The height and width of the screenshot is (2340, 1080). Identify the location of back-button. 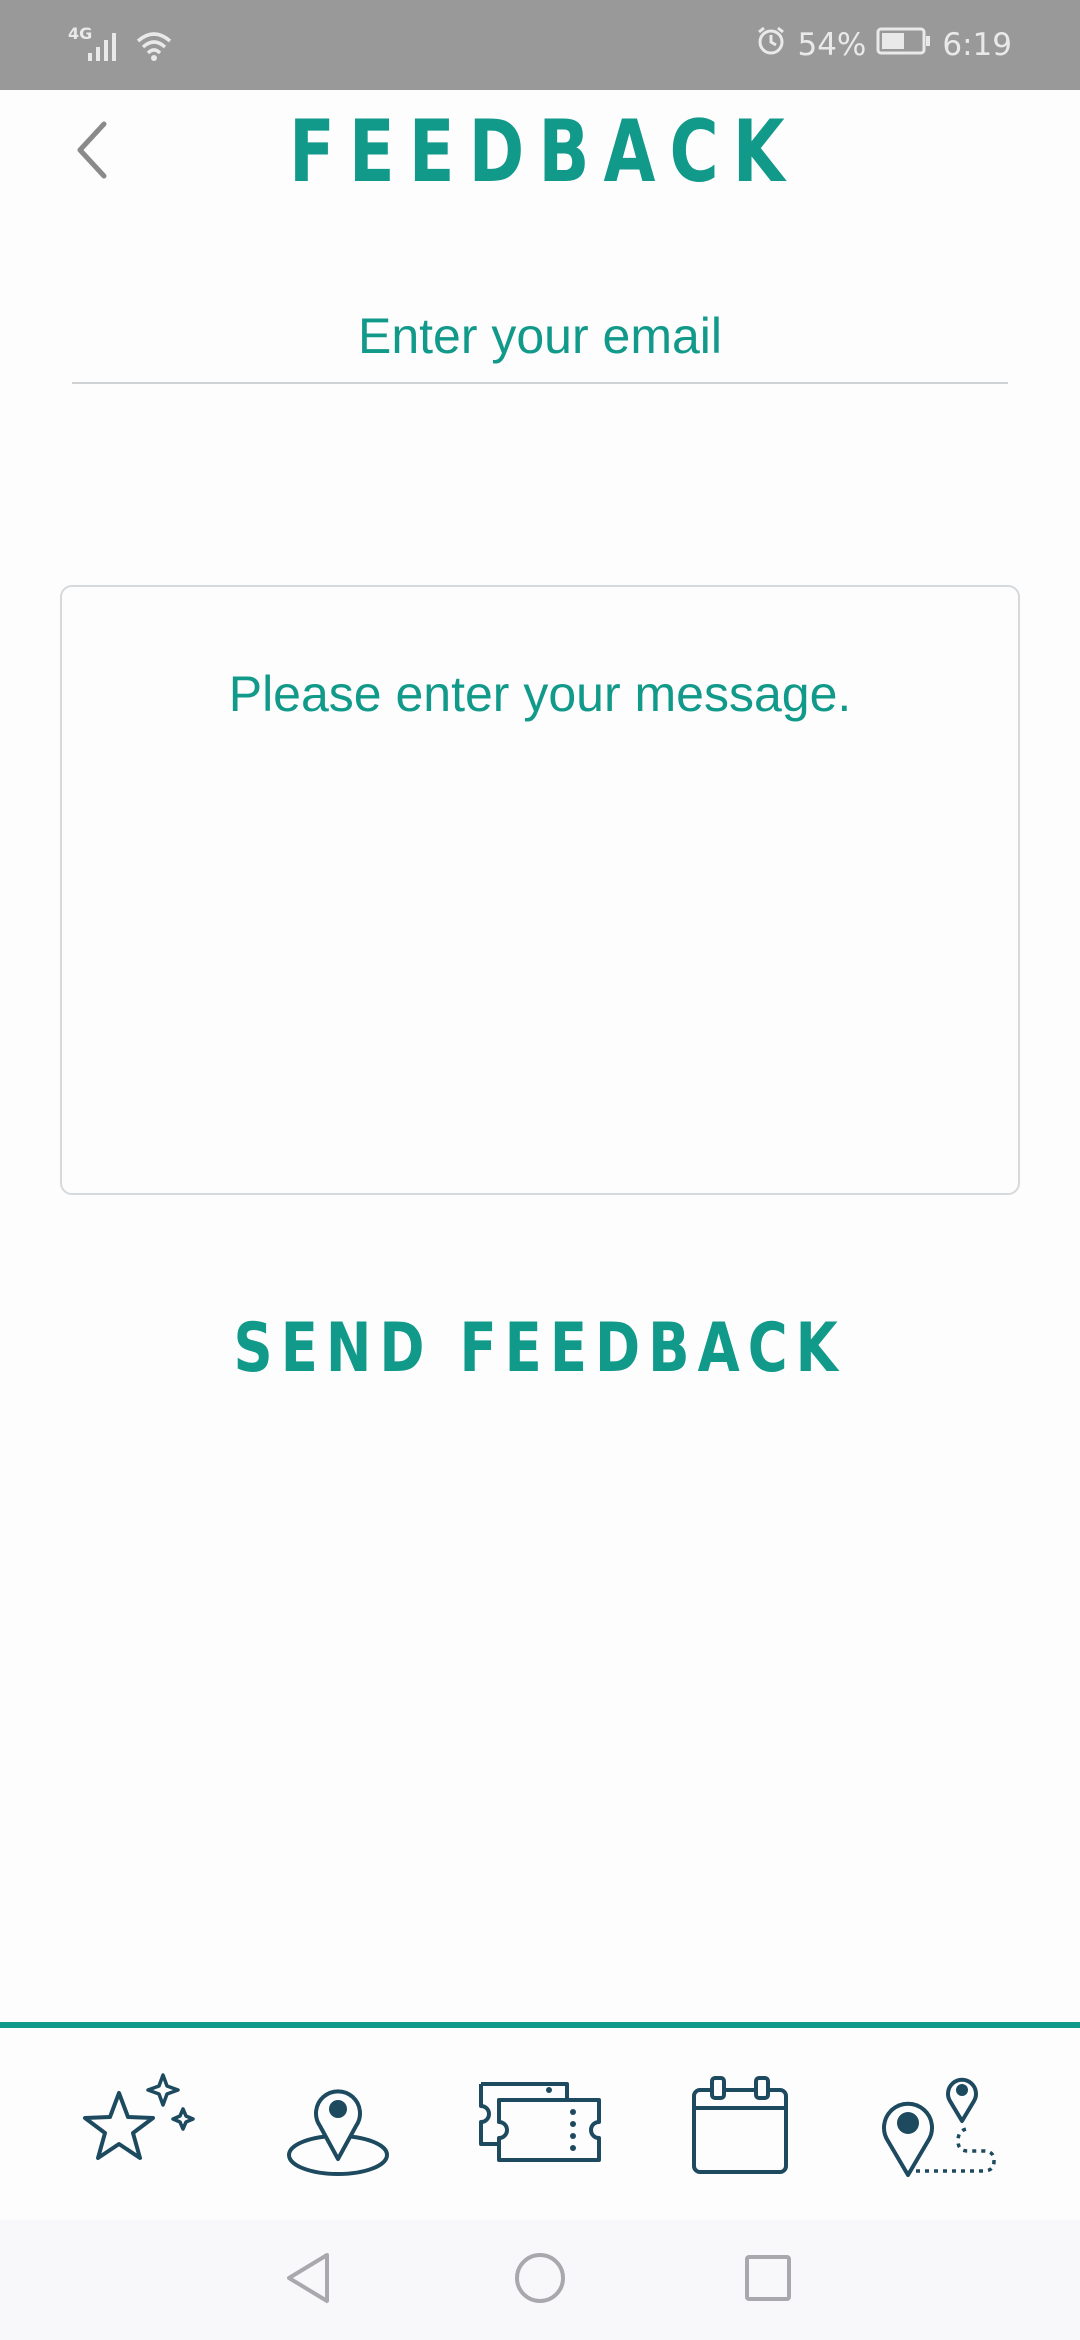
(92, 152).